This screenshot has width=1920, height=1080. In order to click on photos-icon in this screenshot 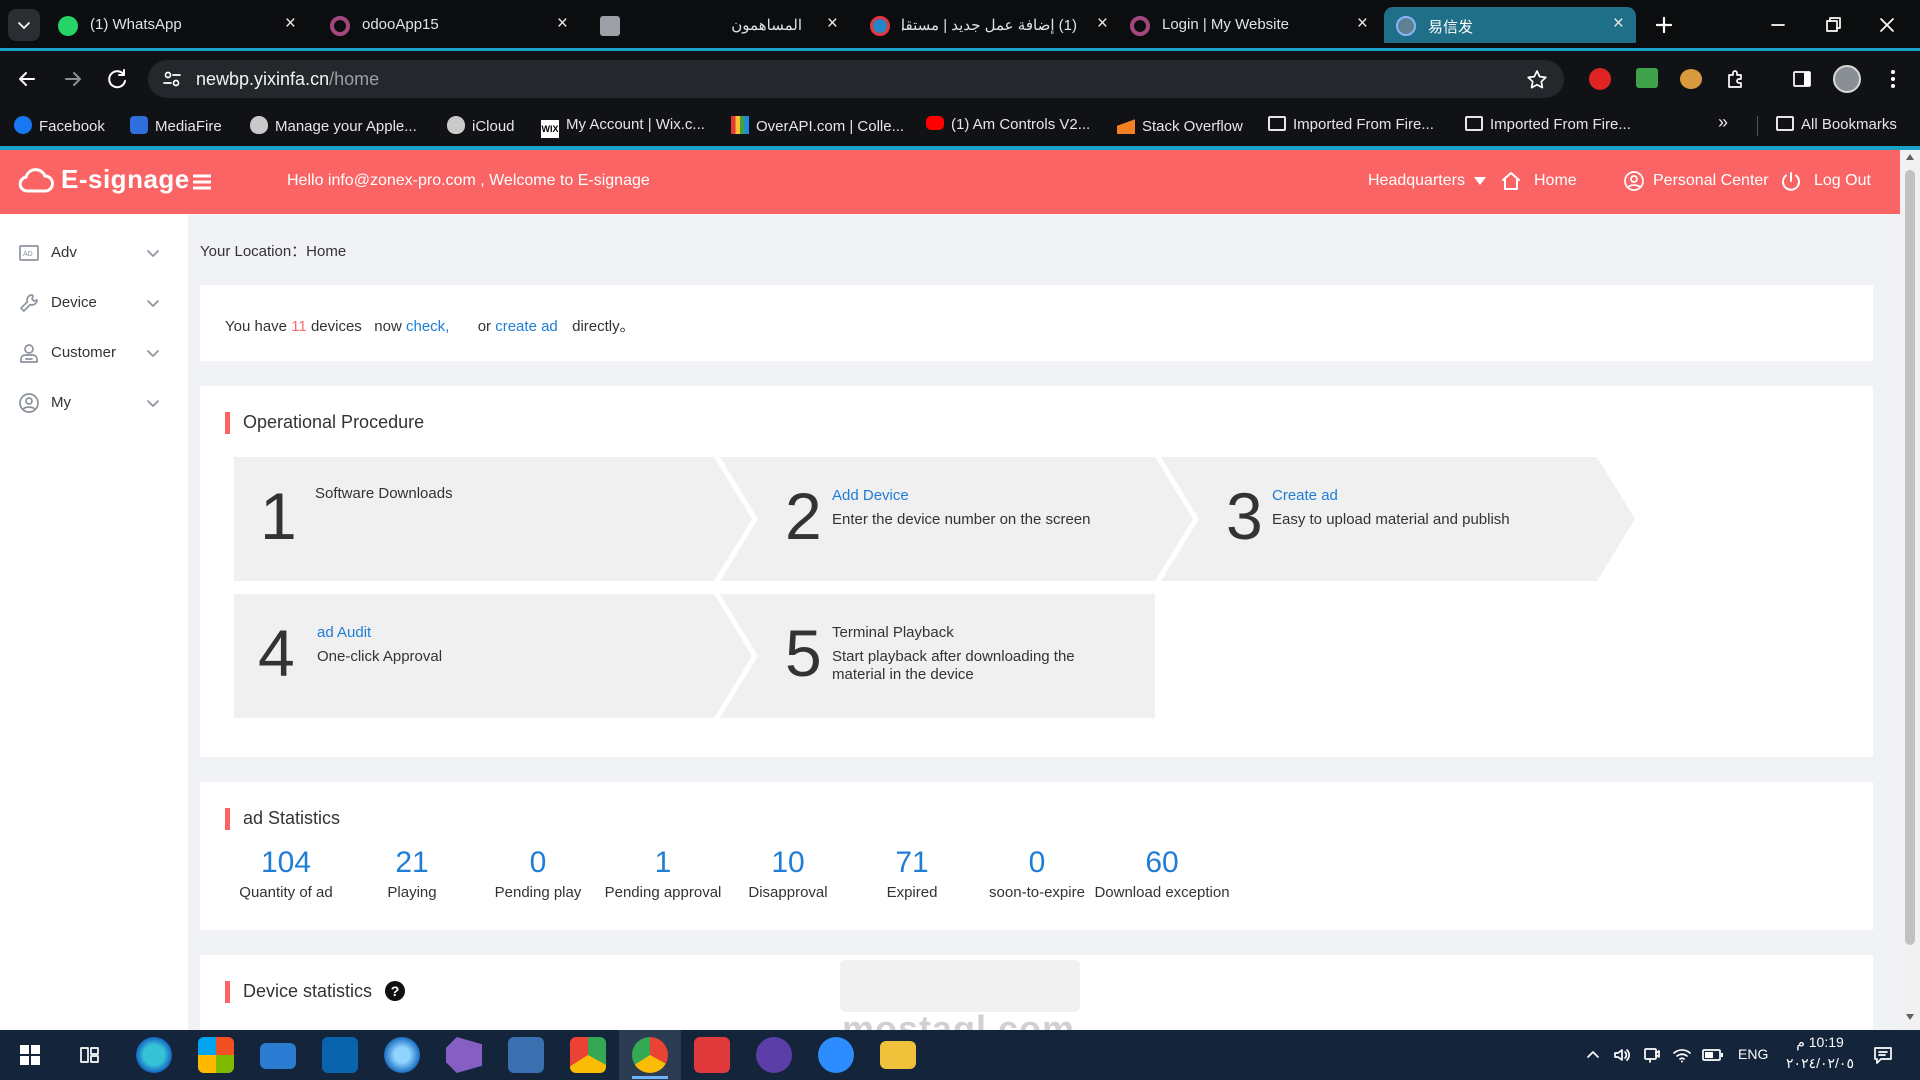, I will do `click(588, 1055)`.